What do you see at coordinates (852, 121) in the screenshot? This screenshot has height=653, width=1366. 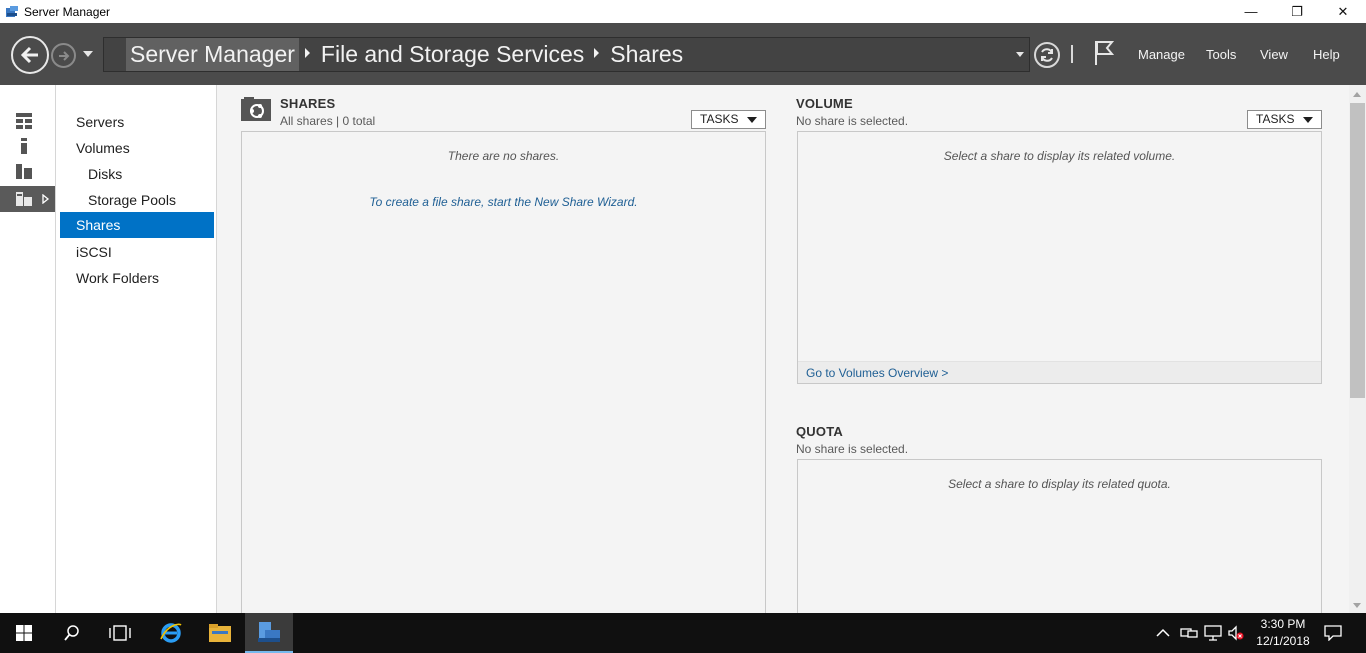 I see `volume-subtitle: No share is selected.` at bounding box center [852, 121].